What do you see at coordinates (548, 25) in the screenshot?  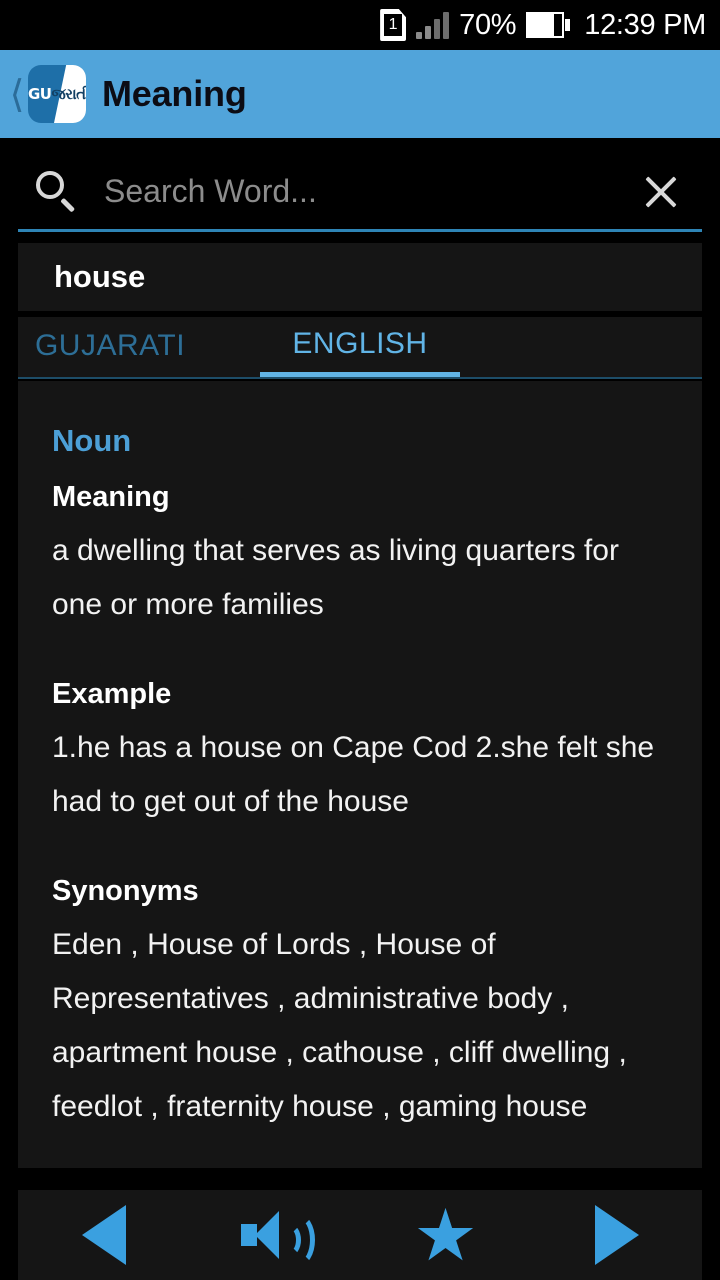 I see `battery-icon` at bounding box center [548, 25].